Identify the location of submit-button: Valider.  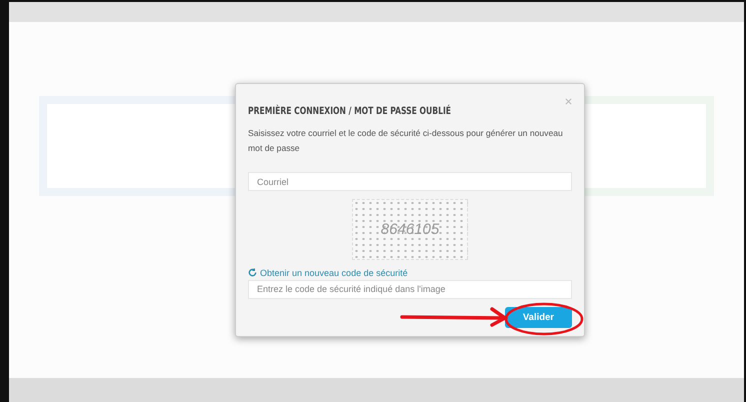
(538, 317).